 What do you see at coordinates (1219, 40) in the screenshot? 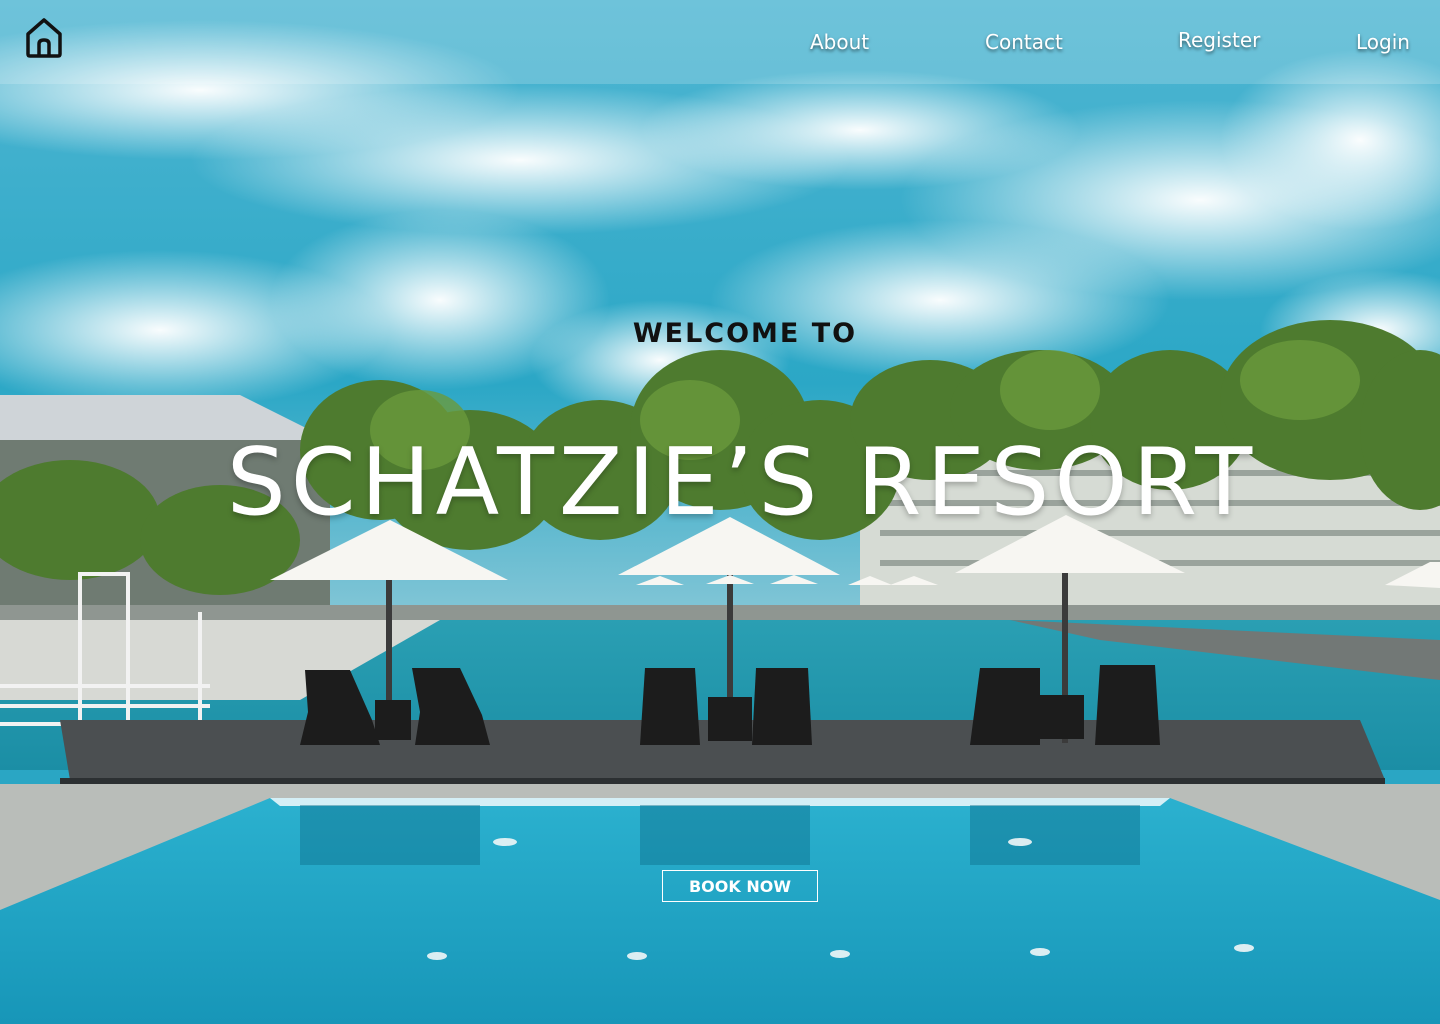
I see `nav-link-register: Register` at bounding box center [1219, 40].